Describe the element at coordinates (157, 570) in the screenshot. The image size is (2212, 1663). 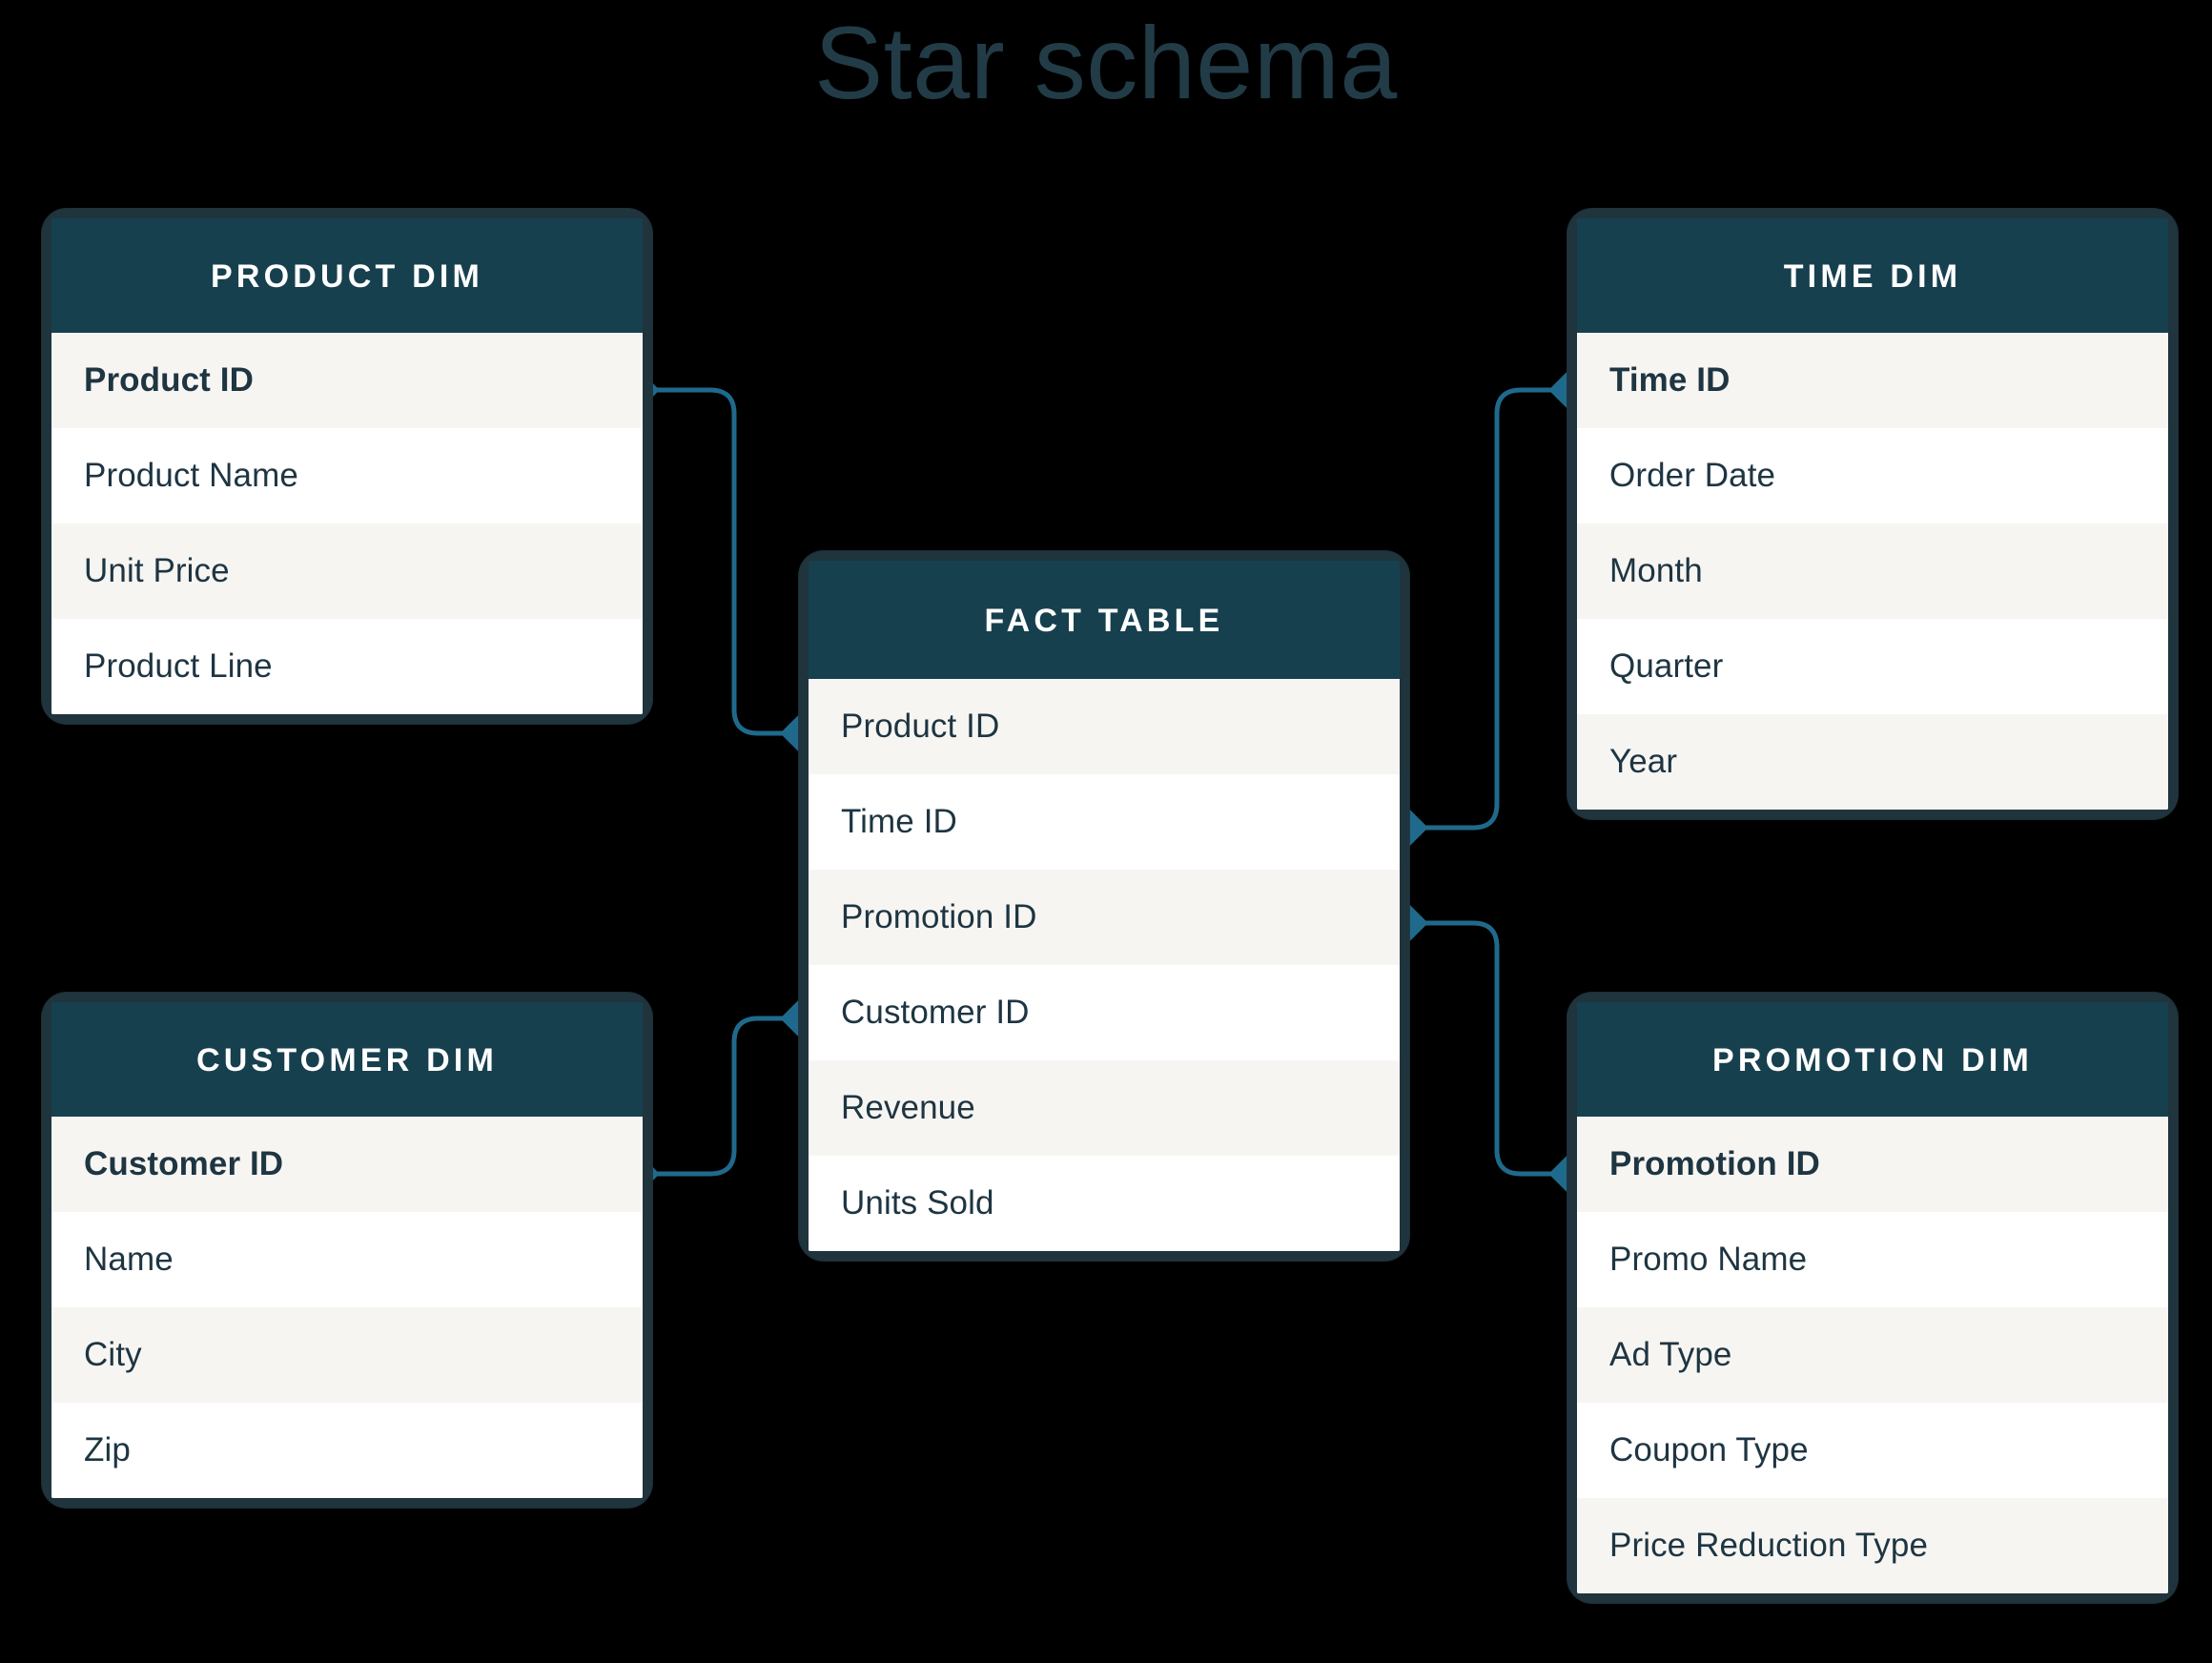
I see `field-label: Unit Price` at that location.